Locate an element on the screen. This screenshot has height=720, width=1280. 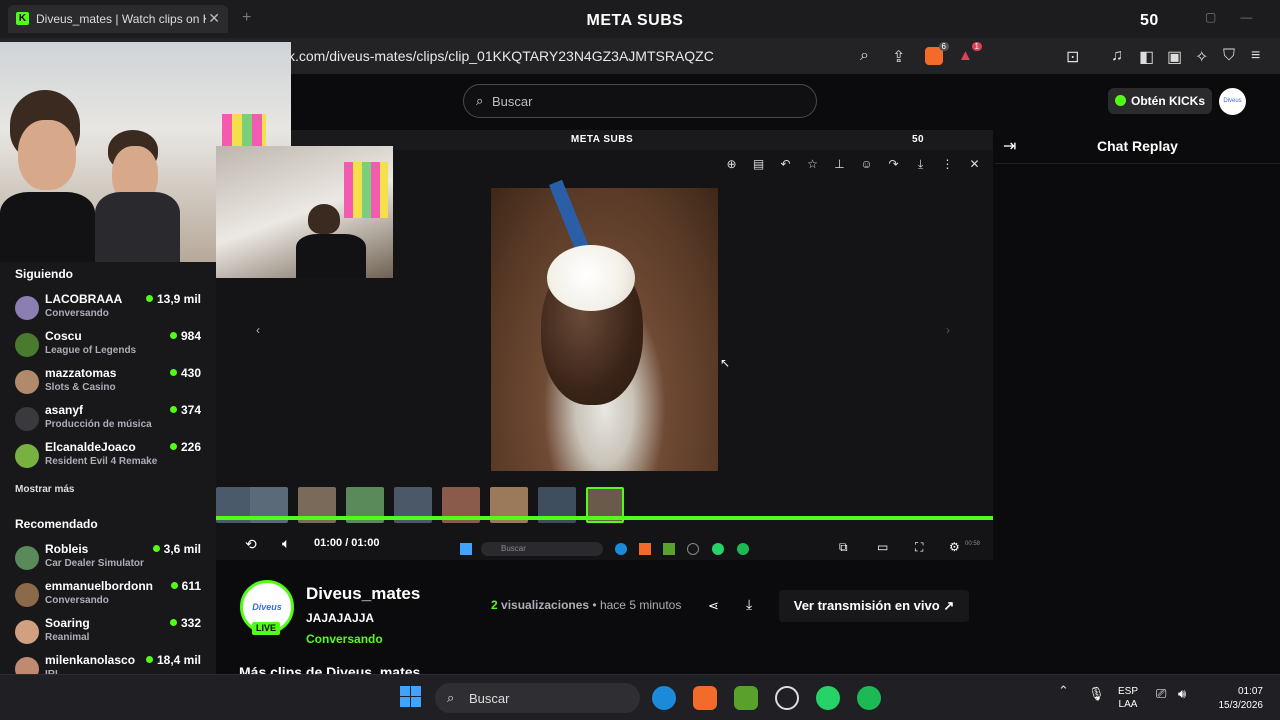
sidebar-channel-asanyf: asanyf Producción de música 374 is located at coordinates (110, 421).